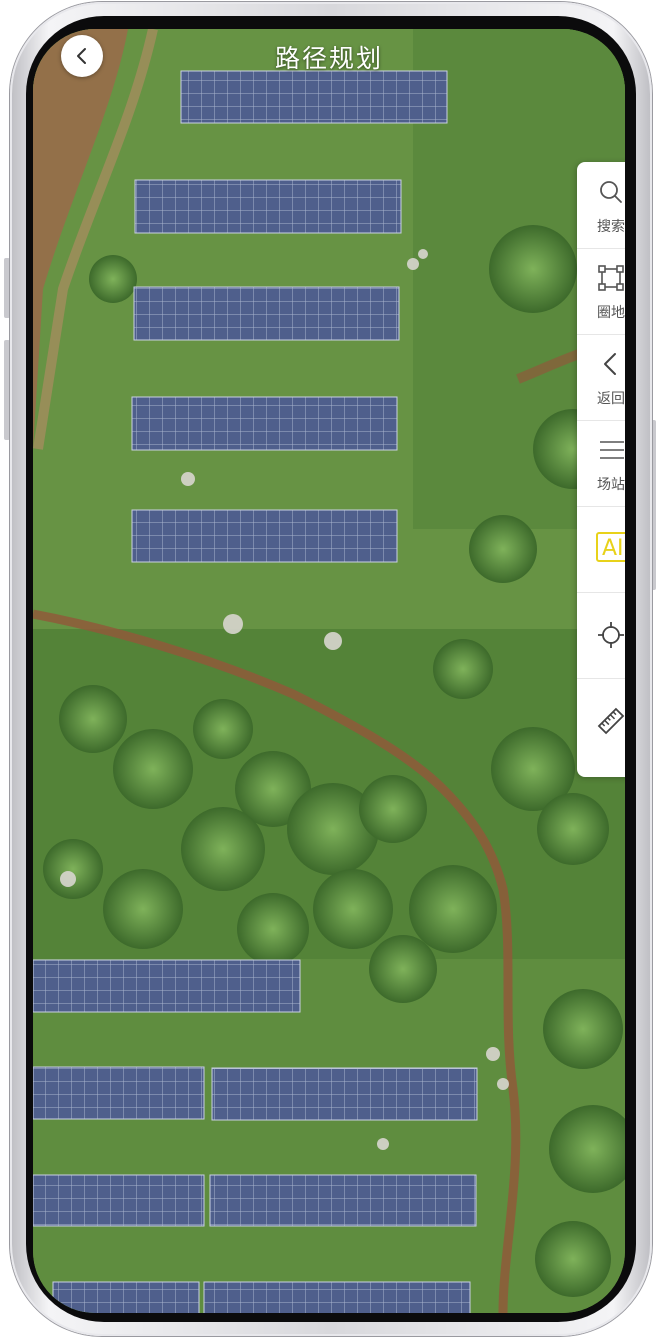 Image resolution: width=658 pixels, height=1341 pixels. I want to click on toolbar-locate, so click(601, 635).